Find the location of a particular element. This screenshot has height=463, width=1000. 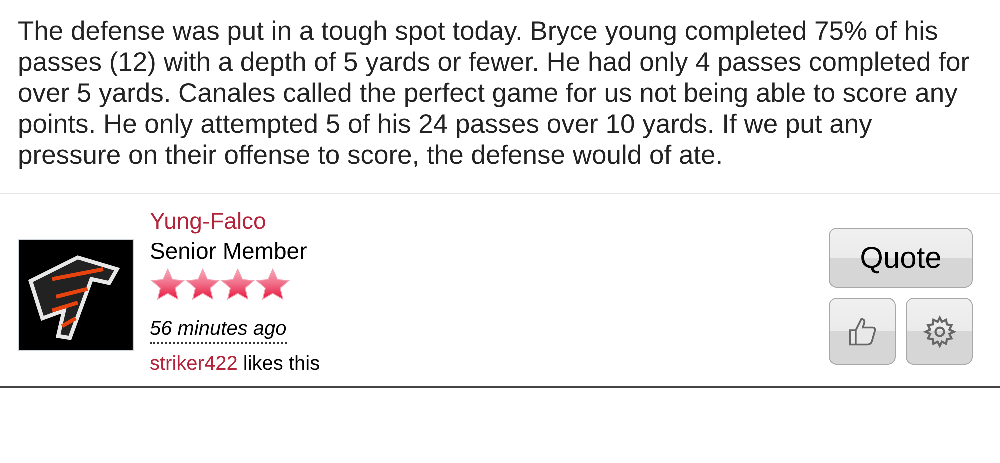

post-time: 56 minutes ago is located at coordinates (218, 330).